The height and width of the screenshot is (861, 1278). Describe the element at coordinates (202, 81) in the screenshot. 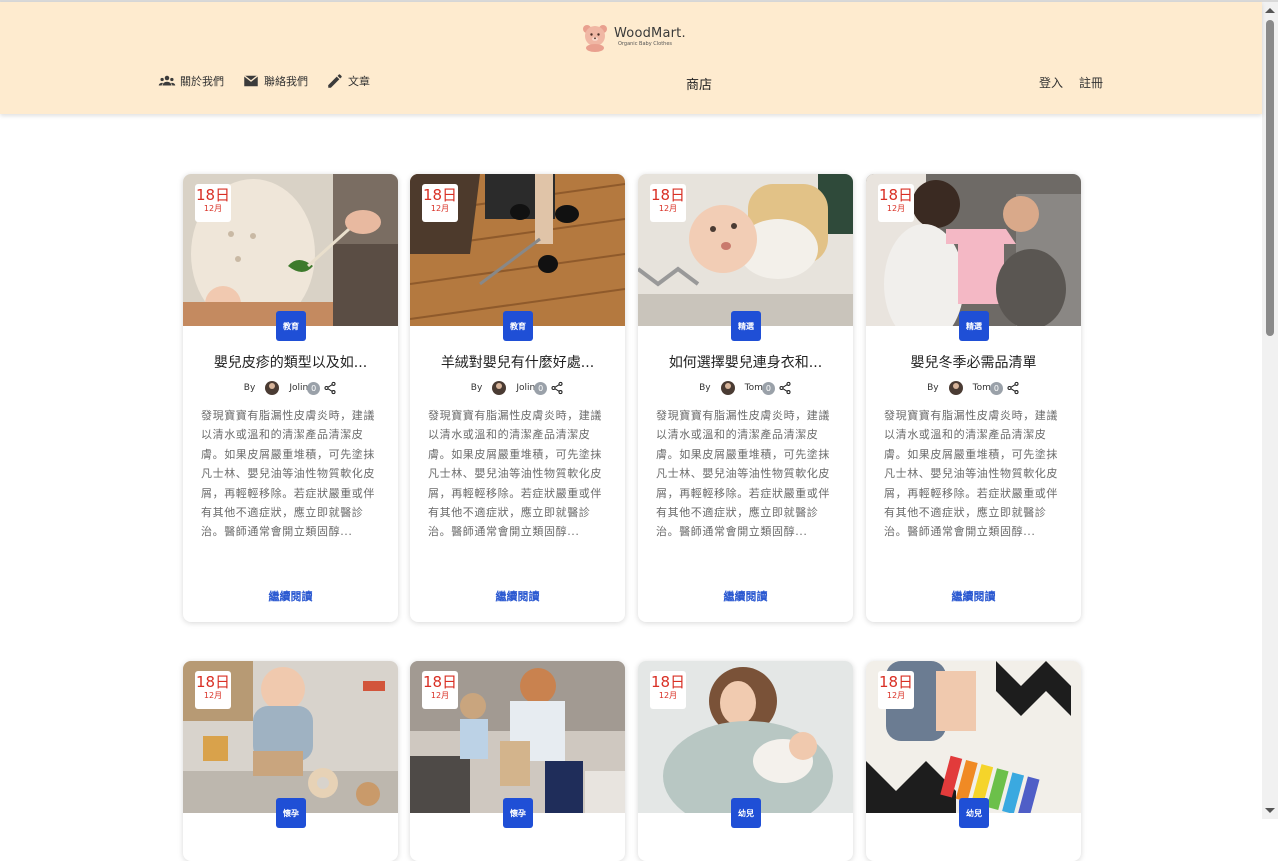

I see `nav-about-label: 關於我們` at that location.